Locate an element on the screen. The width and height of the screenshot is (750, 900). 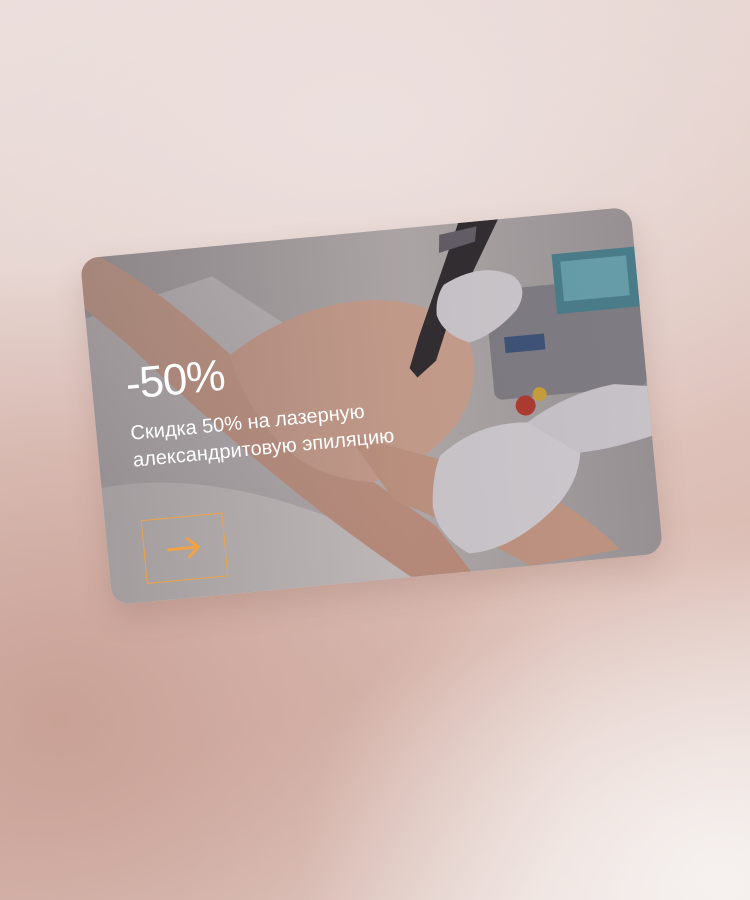
arrow-right-icon is located at coordinates (183, 548).